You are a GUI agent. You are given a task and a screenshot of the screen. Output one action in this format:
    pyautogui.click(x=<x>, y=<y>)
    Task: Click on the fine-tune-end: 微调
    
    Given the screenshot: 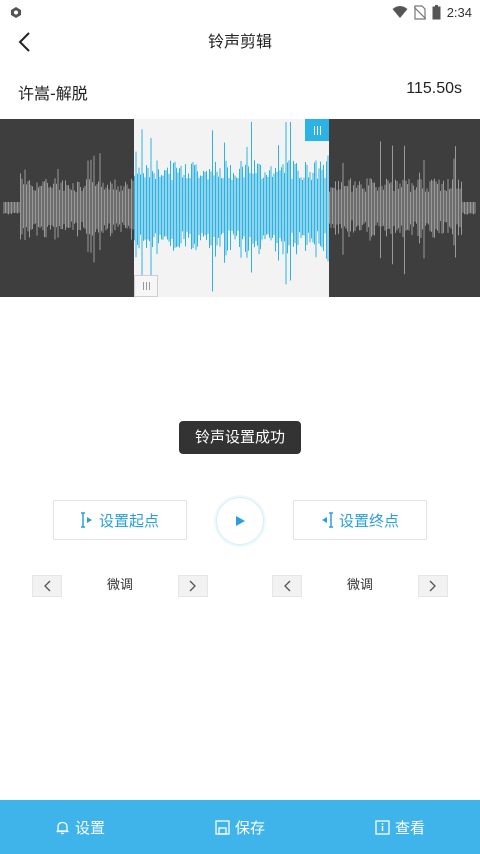 What is the action you would take?
    pyautogui.click(x=360, y=586)
    